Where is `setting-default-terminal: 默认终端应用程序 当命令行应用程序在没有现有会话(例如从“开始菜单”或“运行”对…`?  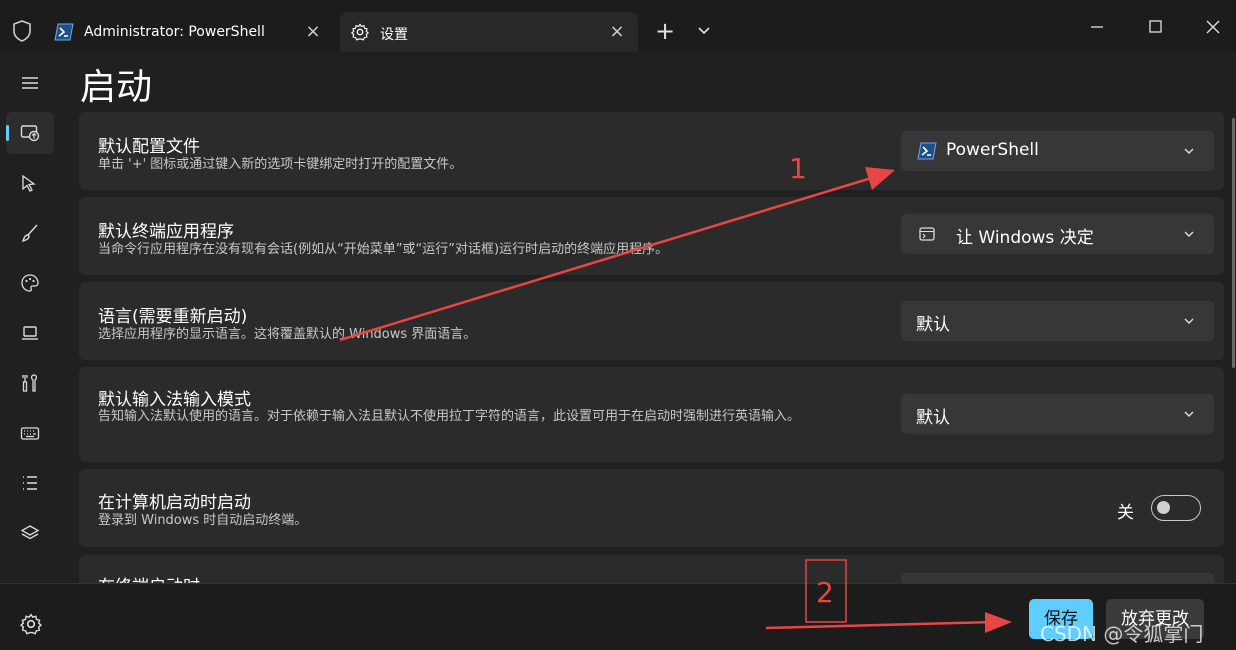
setting-default-terminal: 默认终端应用程序 当命令行应用程序在没有现有会话(例如从“开始菜单”或“运行”对… is located at coordinates (651, 236).